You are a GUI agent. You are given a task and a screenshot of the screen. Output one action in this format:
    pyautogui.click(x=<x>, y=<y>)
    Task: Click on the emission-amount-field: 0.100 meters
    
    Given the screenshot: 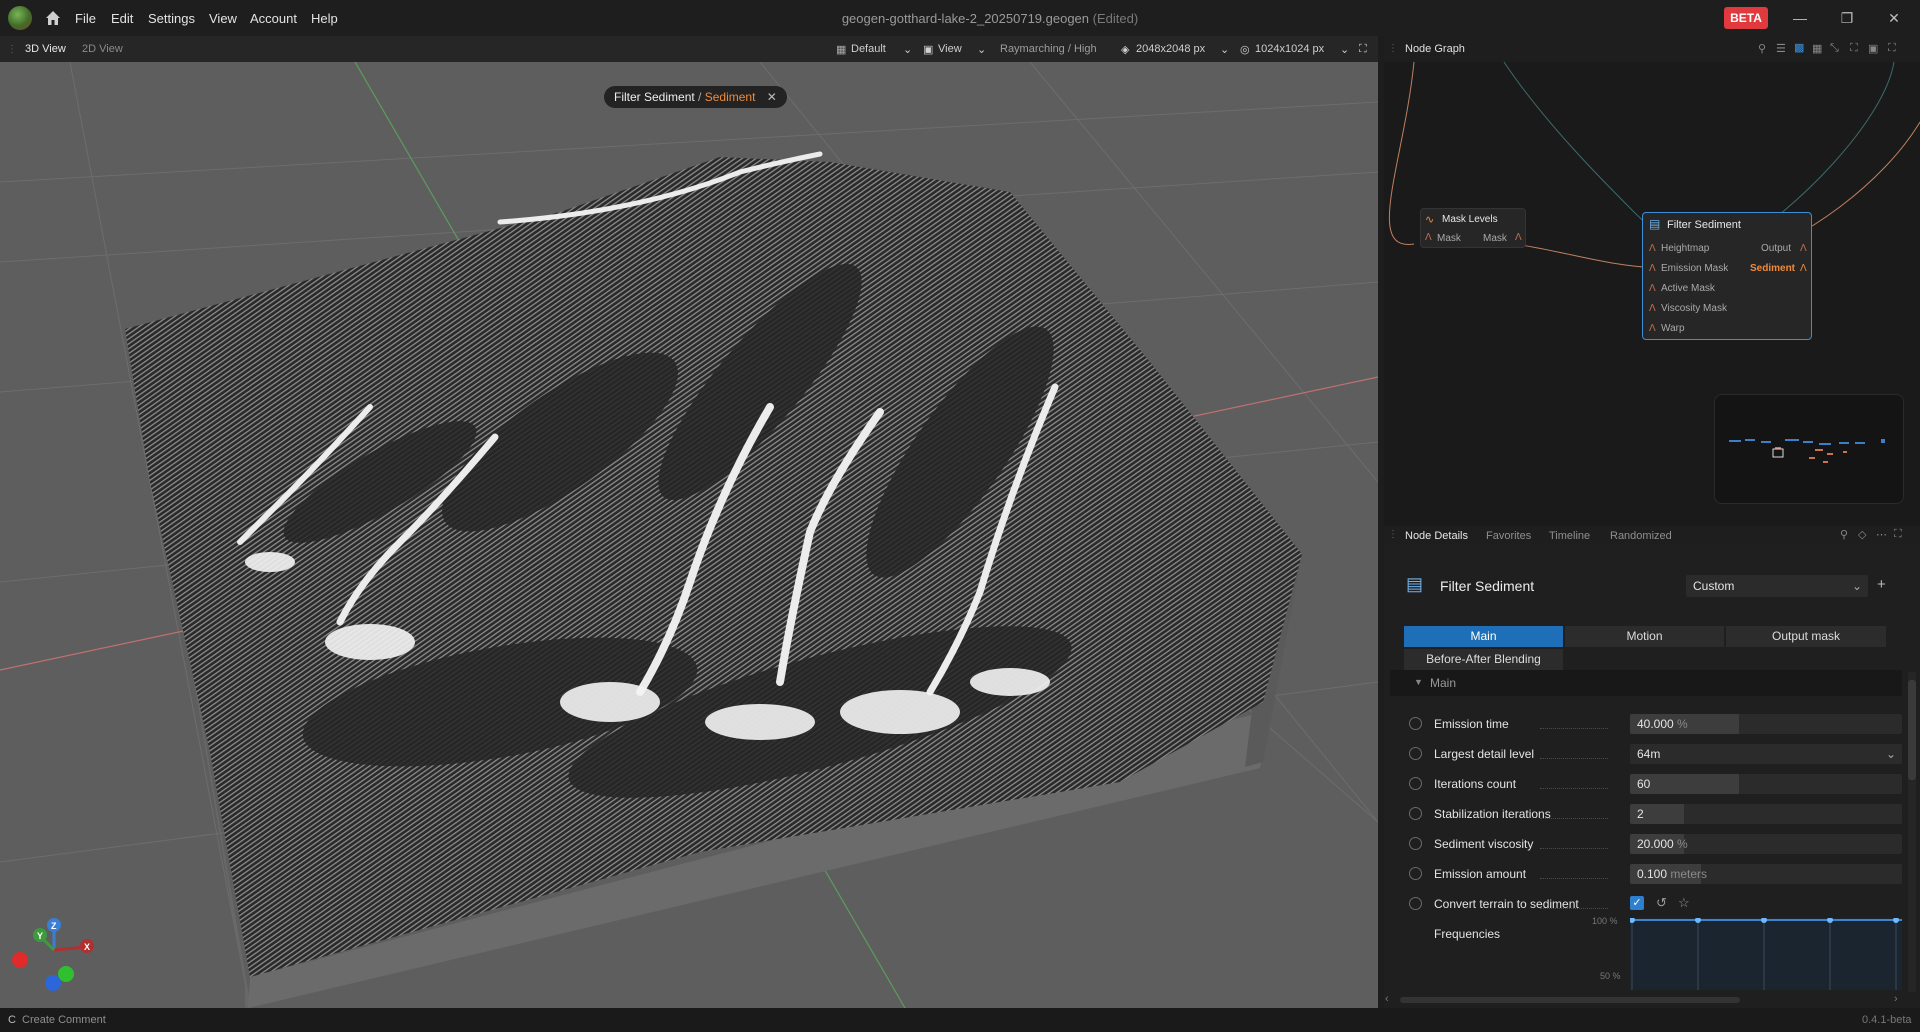 What is the action you would take?
    pyautogui.click(x=1766, y=874)
    